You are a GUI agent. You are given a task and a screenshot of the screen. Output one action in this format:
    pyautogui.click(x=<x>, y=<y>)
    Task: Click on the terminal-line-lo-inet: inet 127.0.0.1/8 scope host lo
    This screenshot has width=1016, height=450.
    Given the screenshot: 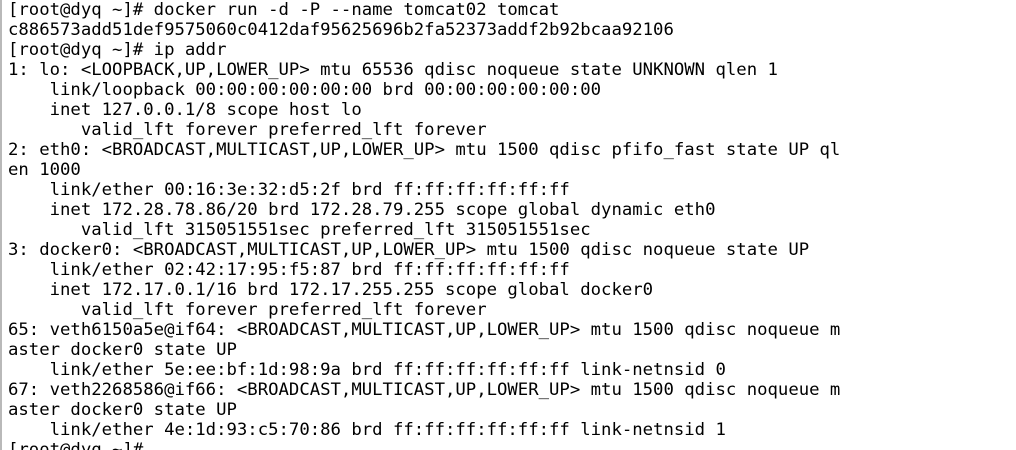 What is the action you would take?
    pyautogui.click(x=185, y=110)
    